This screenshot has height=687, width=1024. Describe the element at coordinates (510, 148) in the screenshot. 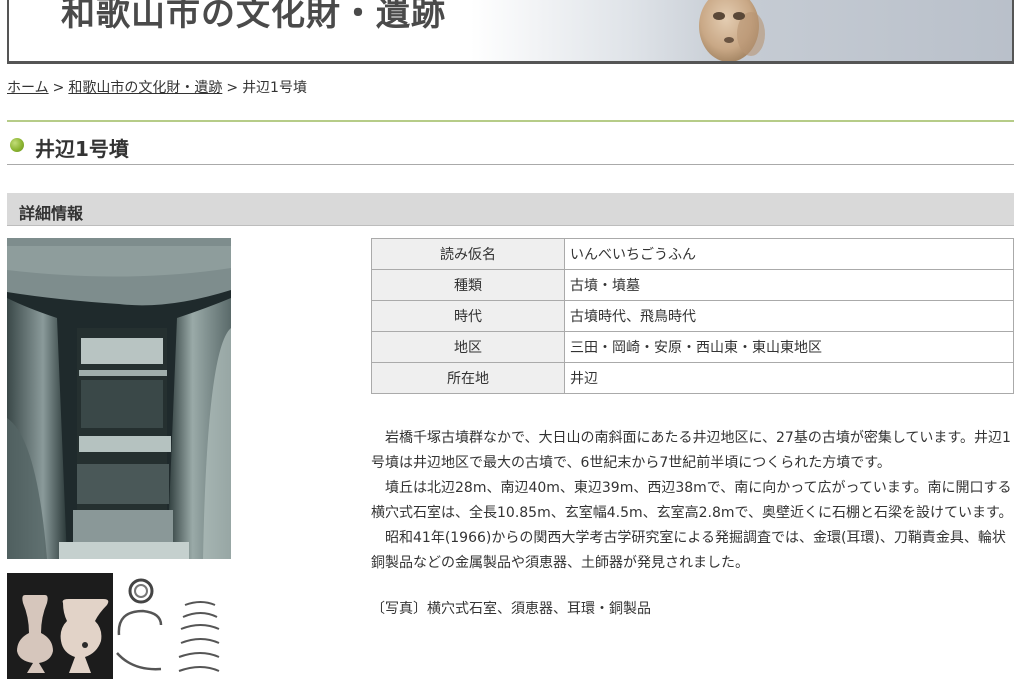

I see `page-title-row: 井辺1号墳` at that location.